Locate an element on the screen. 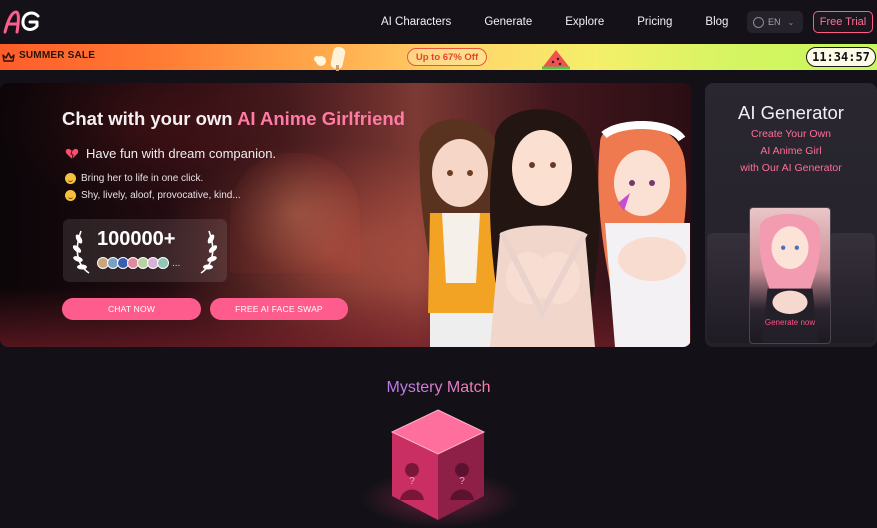 This screenshot has width=877, height=528. chat-now-button: CHAT NOW is located at coordinates (131, 309).